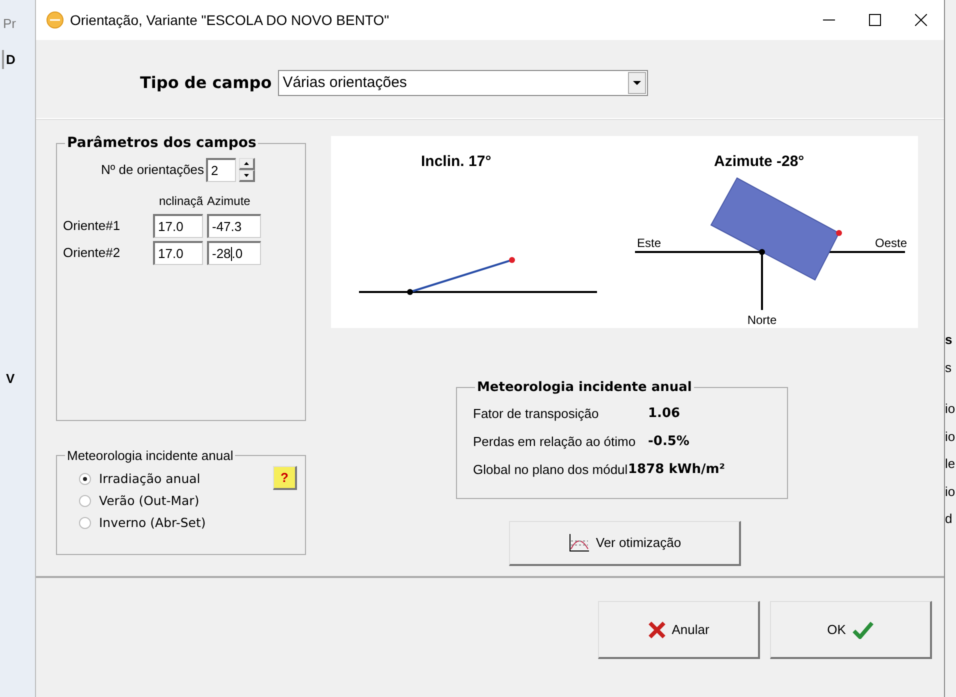 The width and height of the screenshot is (956, 697). What do you see at coordinates (664, 414) in the screenshot?
I see `result-value: 1.06` at bounding box center [664, 414].